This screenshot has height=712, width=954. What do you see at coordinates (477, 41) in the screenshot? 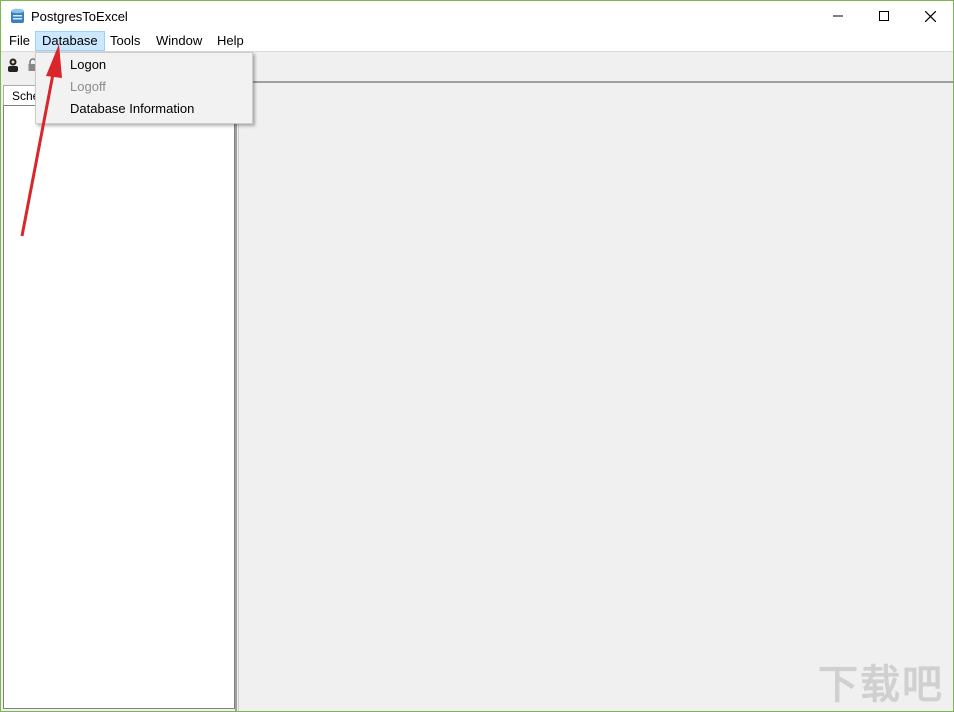
I see `menu-bar: File Database Tools Window Help` at bounding box center [477, 41].